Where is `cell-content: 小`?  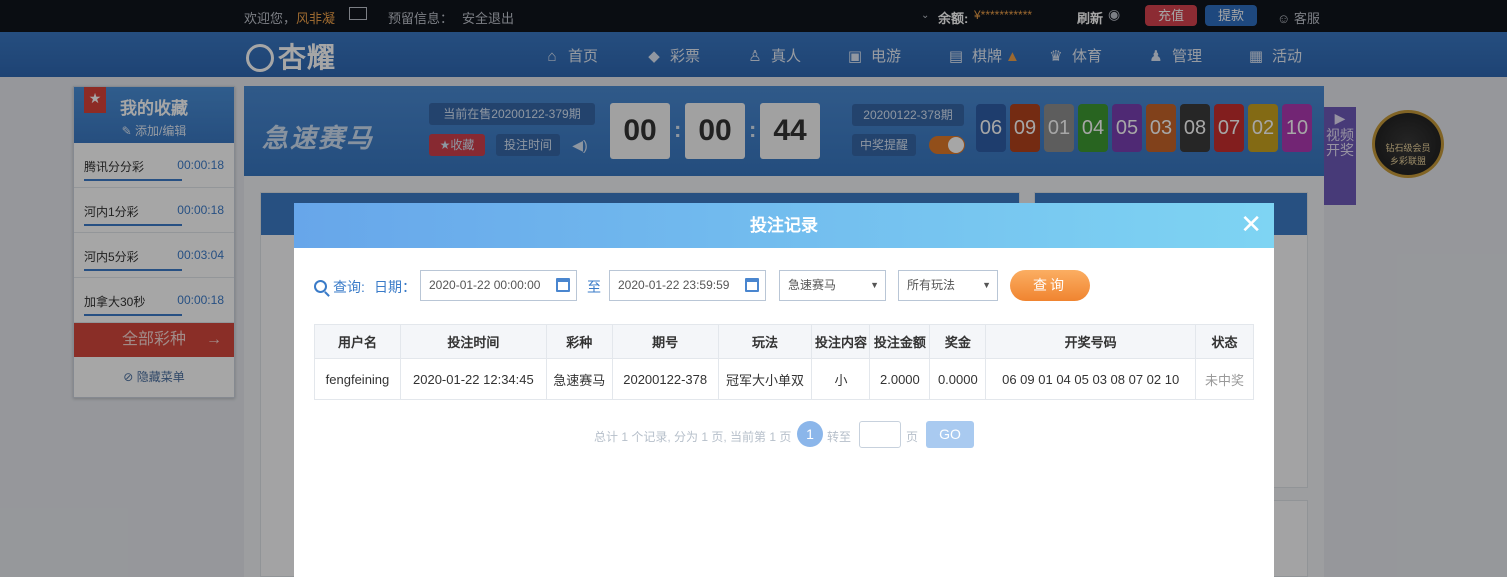 cell-content: 小 is located at coordinates (841, 379).